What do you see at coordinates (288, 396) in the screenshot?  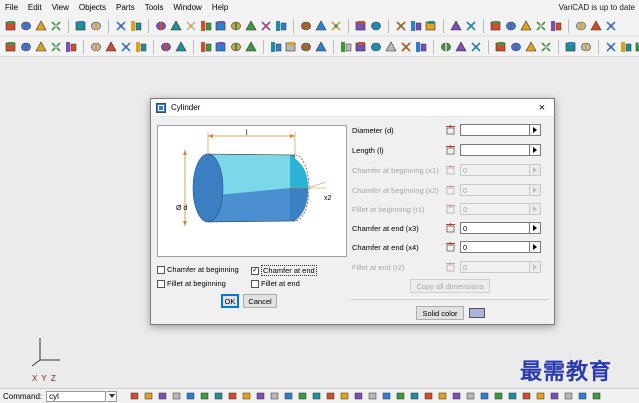 I see `status-tool-11-button` at bounding box center [288, 396].